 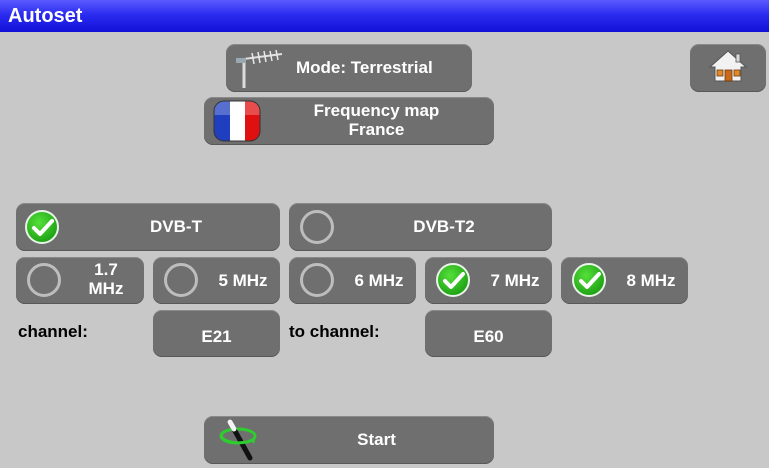 What do you see at coordinates (384, 16) in the screenshot?
I see `title-bar: Autoset` at bounding box center [384, 16].